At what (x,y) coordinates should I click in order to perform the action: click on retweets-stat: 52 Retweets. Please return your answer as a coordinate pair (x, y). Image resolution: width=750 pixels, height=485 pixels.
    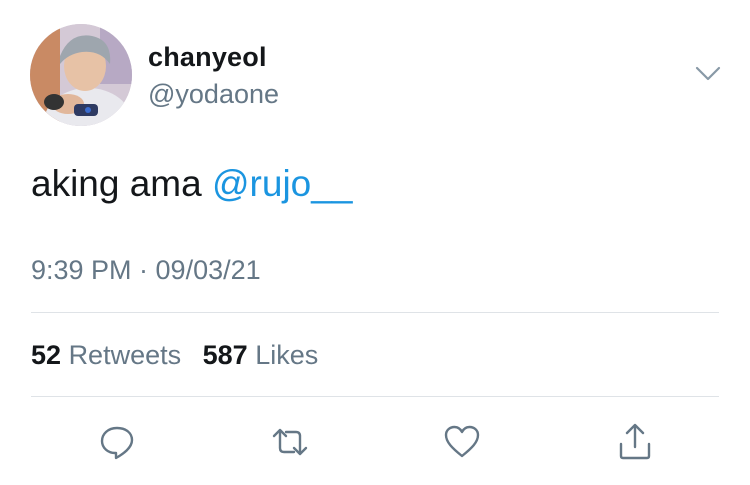
    Looking at the image, I should click on (106, 355).